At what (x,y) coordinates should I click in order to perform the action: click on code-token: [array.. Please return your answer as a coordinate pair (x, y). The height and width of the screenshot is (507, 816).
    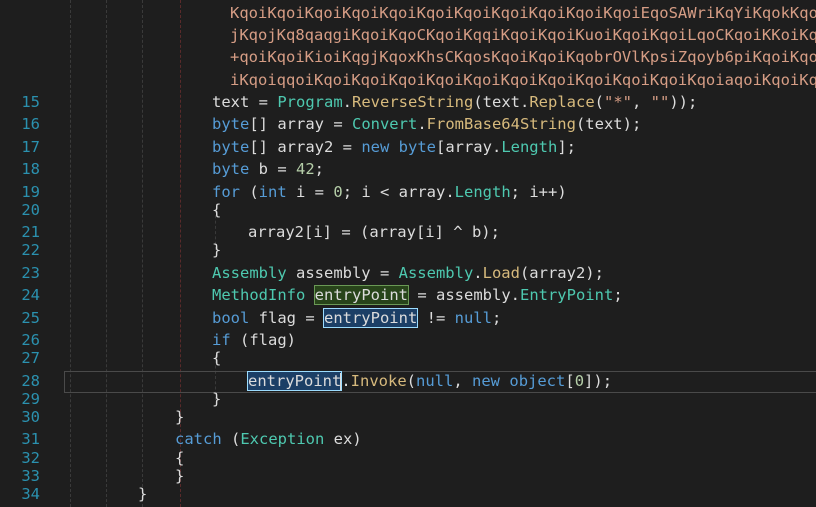
    Looking at the image, I should click on (468, 147).